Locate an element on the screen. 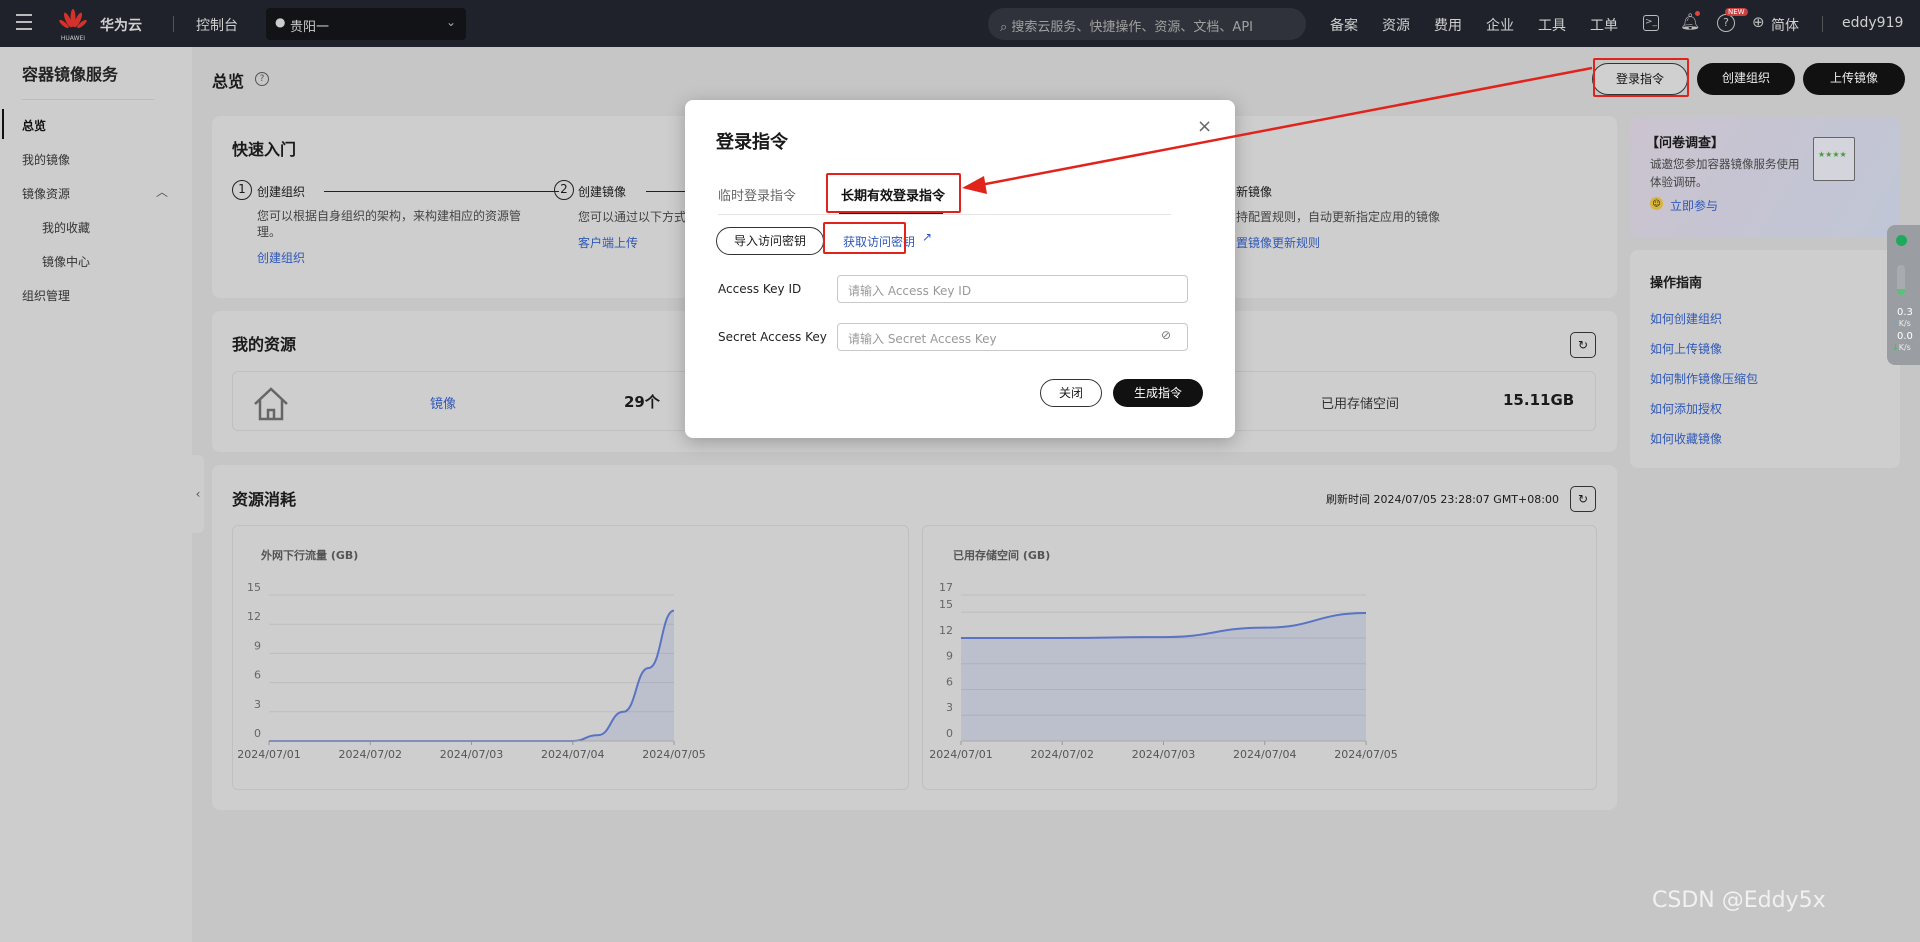 The height and width of the screenshot is (942, 1920). step-title: 新镜像 is located at coordinates (1254, 192).